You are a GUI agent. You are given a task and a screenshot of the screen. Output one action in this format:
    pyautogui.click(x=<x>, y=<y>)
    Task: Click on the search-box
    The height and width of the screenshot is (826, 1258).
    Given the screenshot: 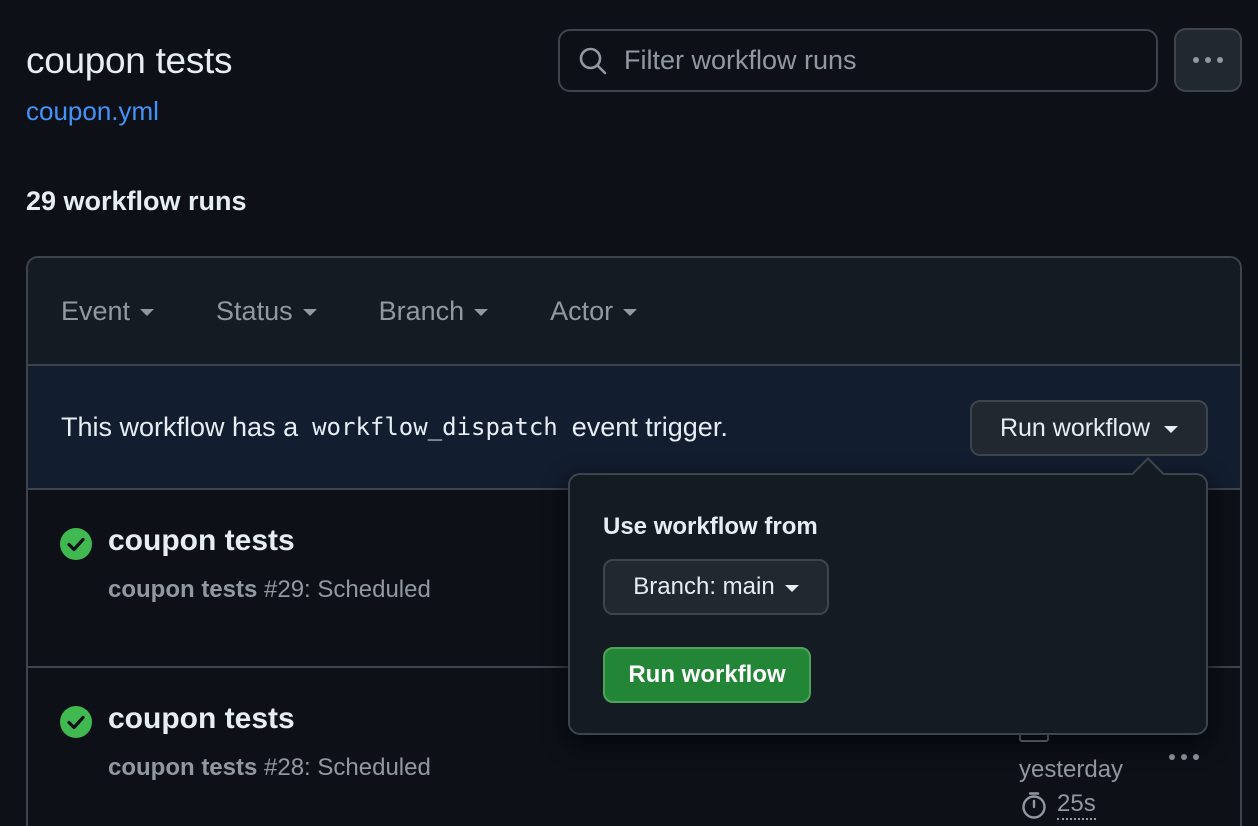 What is the action you would take?
    pyautogui.click(x=858, y=60)
    